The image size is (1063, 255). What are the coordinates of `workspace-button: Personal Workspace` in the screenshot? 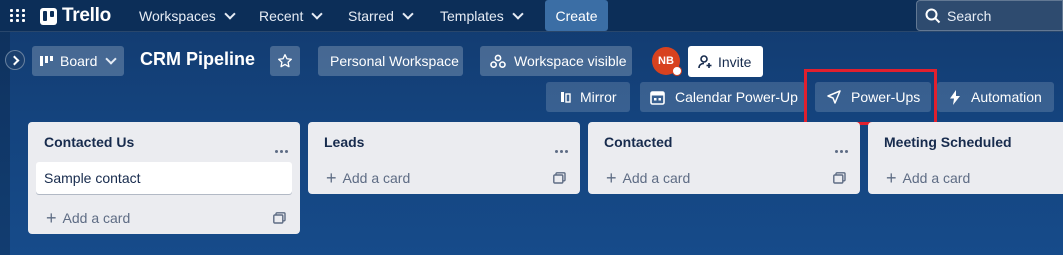 It's located at (390, 61).